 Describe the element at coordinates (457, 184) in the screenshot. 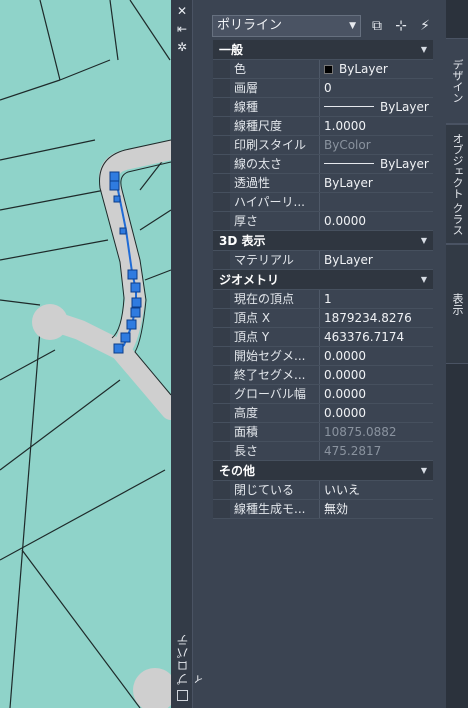

I see `tab-object-class: オブジェクト クラス` at that location.